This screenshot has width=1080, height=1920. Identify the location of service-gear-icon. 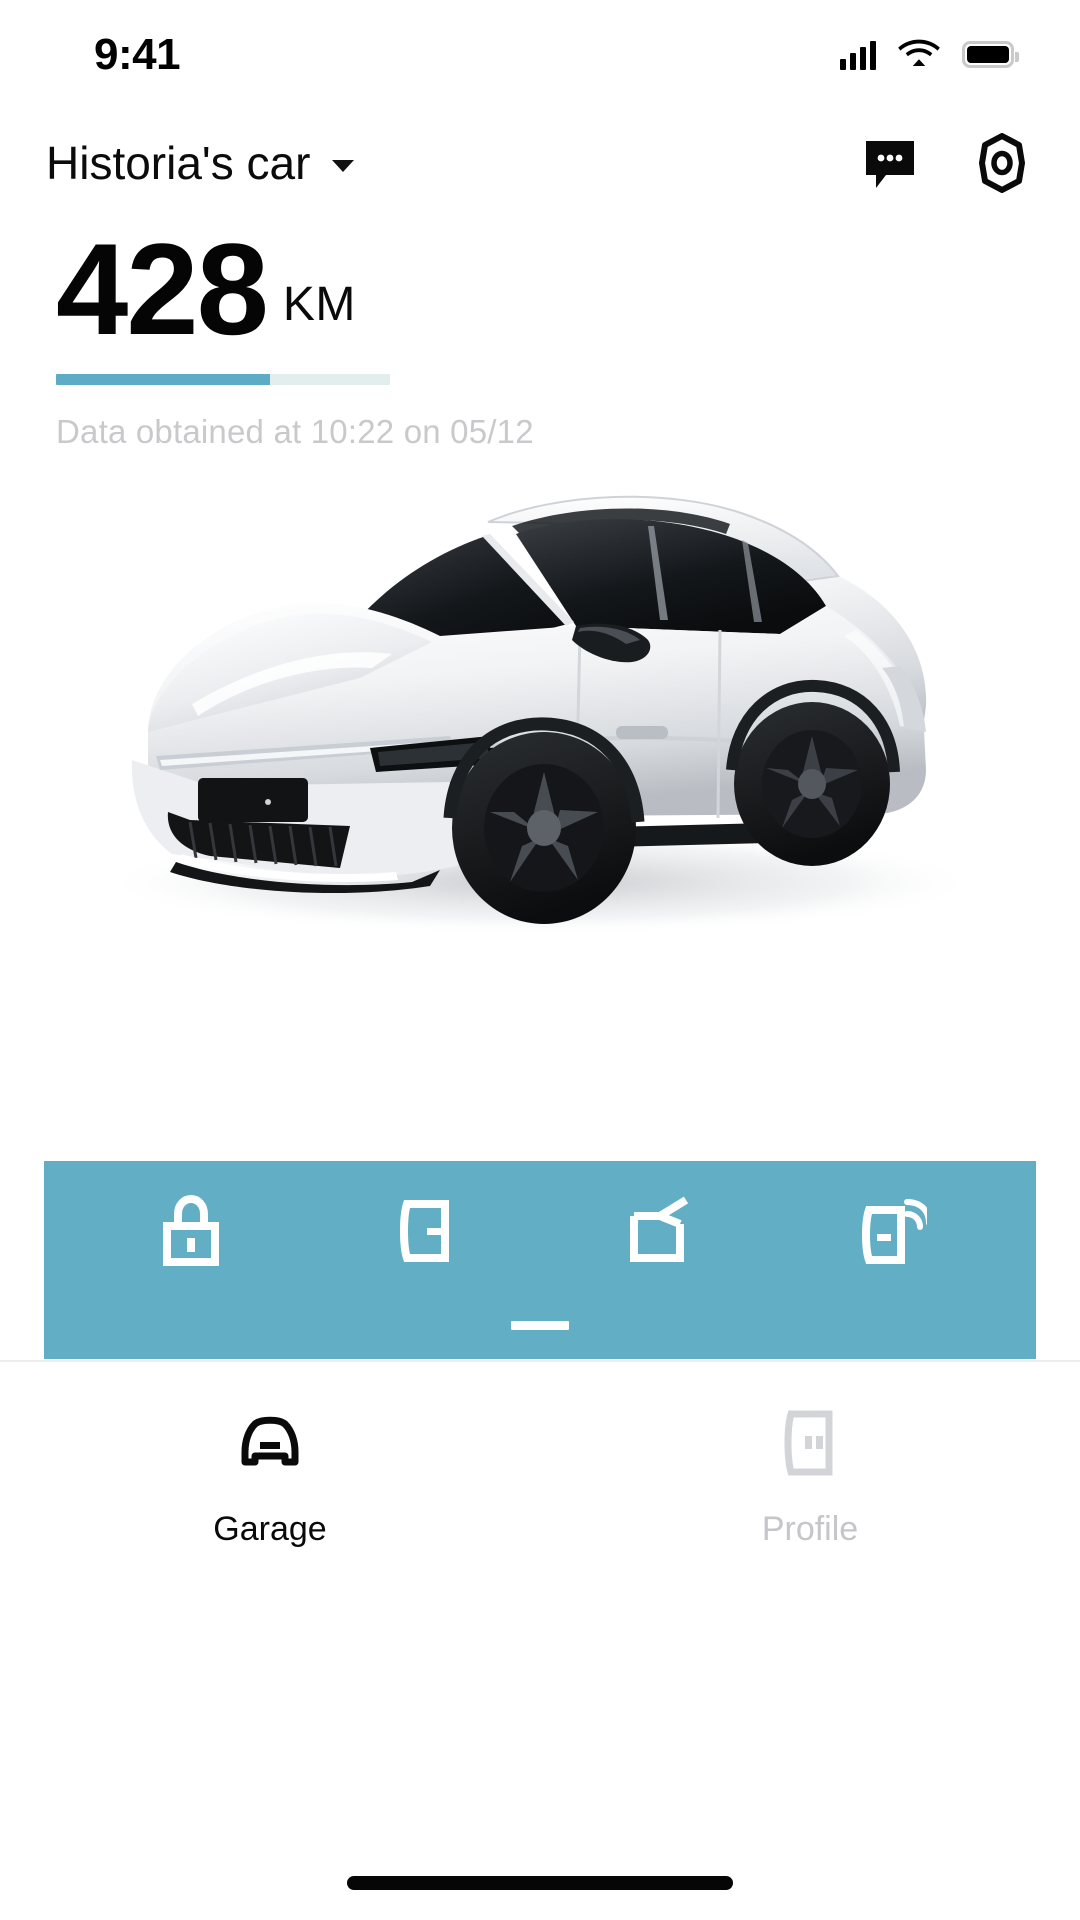
(1002, 162).